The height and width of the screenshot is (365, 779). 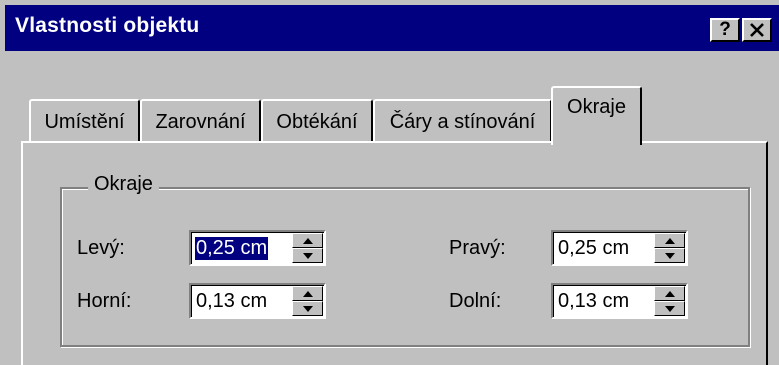 What do you see at coordinates (477, 248) in the screenshot?
I see `right-margin-label: Pravý:` at bounding box center [477, 248].